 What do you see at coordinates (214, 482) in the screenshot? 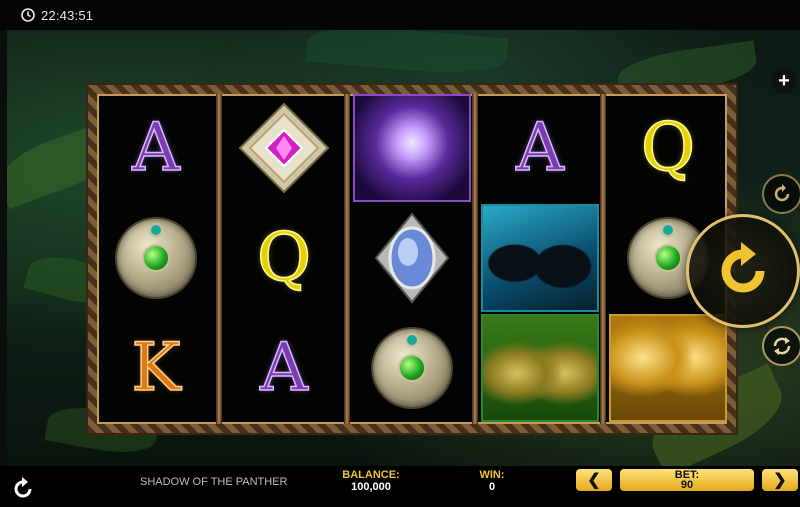
I see `game-title: SHADOW OF THE PANTHER` at bounding box center [214, 482].